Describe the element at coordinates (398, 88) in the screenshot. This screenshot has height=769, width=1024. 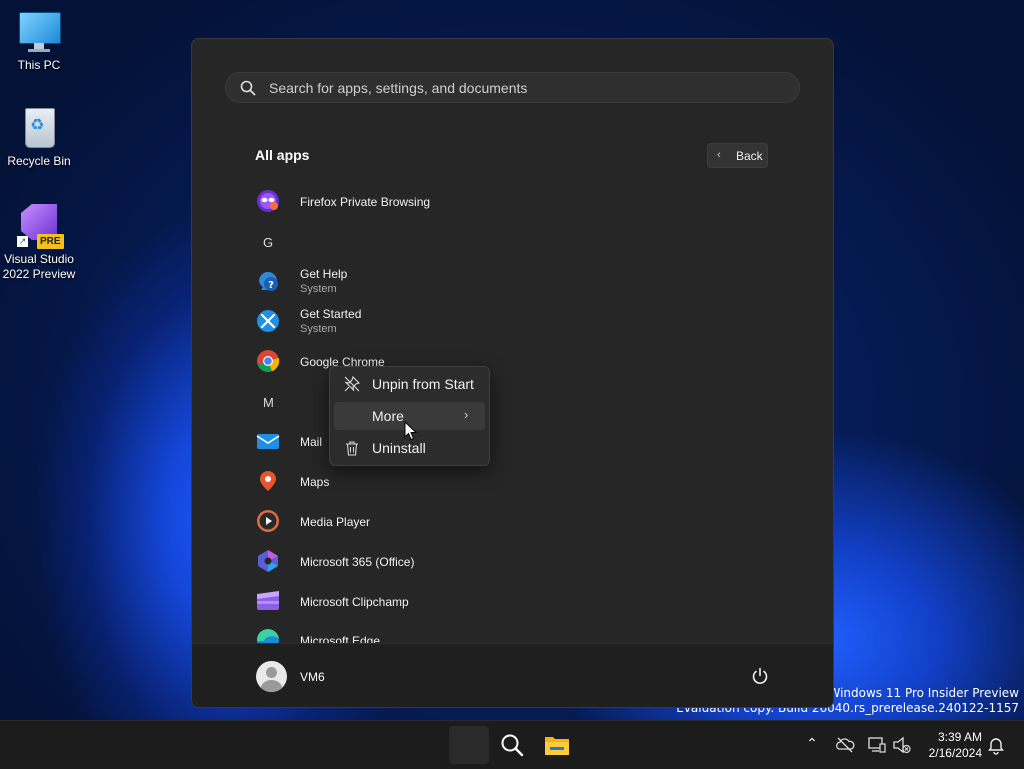
I see `search-placeholder: Search for apps, settings, and documents` at that location.